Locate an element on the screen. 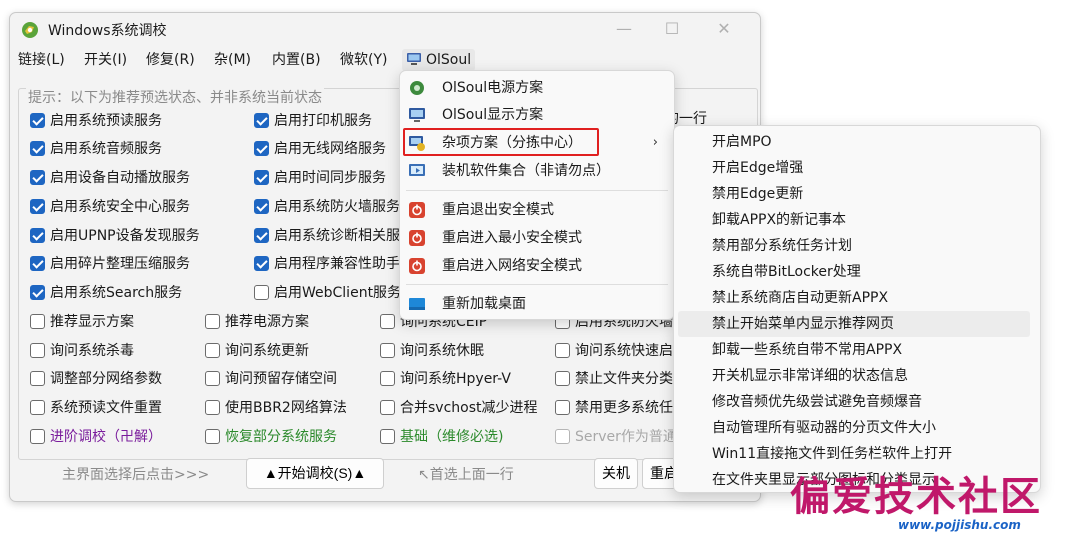 Image resolution: width=1081 pixels, height=541 pixels. watermark: 偏爱技术社区 www.pojjishu.com is located at coordinates (935, 501).